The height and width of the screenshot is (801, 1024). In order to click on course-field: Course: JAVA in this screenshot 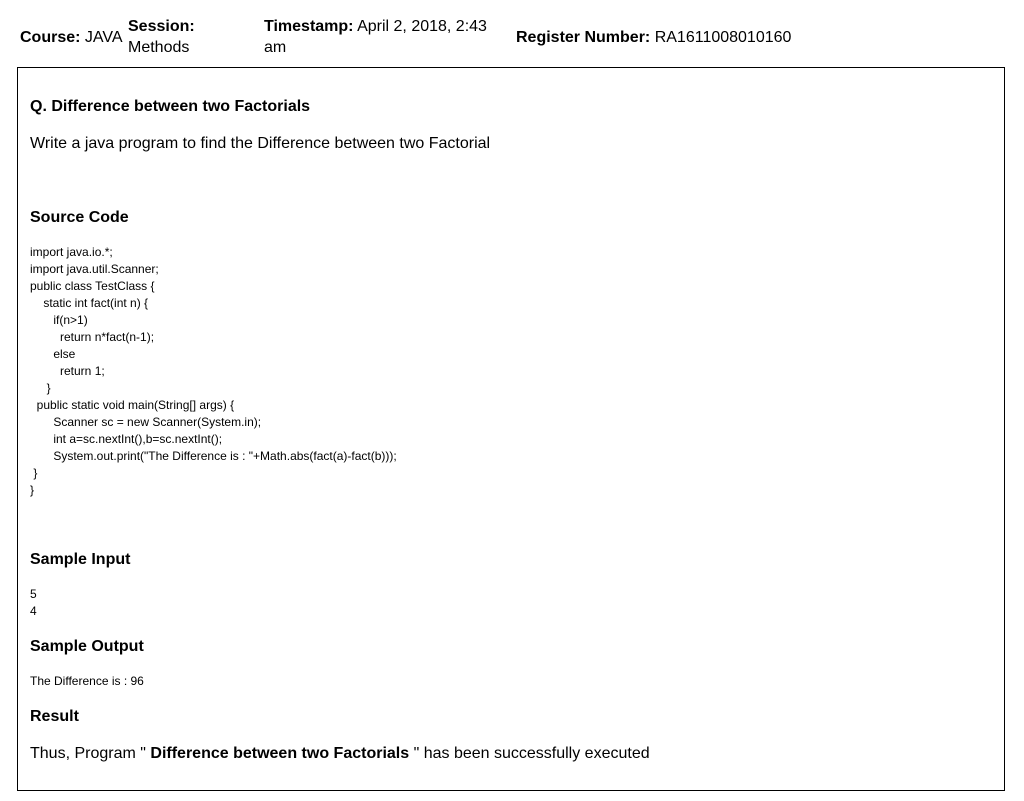, I will do `click(71, 37)`.